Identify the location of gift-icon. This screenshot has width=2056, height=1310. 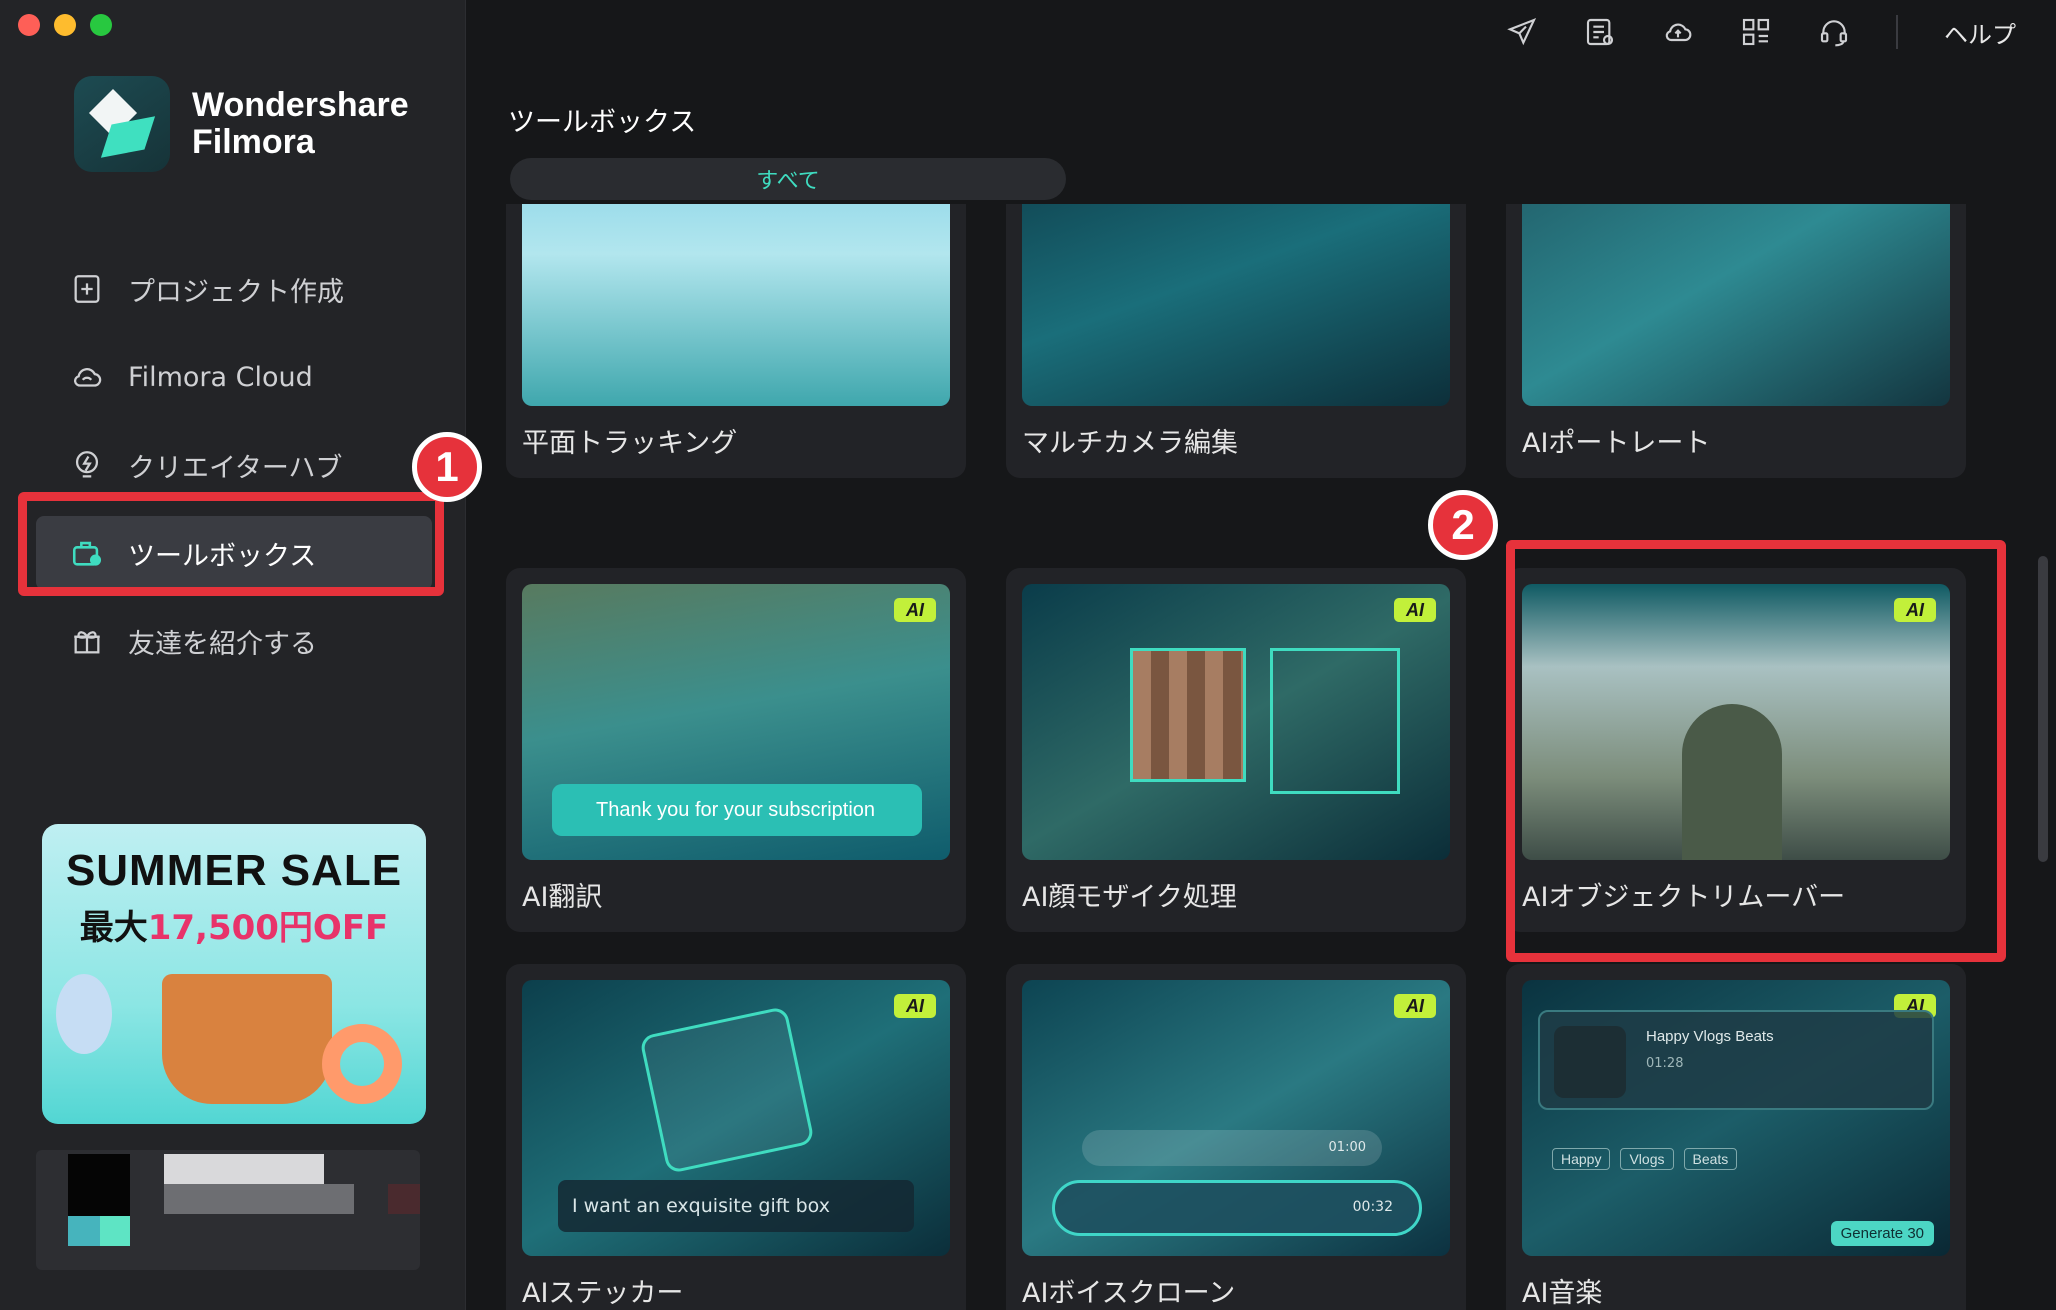
(87, 641).